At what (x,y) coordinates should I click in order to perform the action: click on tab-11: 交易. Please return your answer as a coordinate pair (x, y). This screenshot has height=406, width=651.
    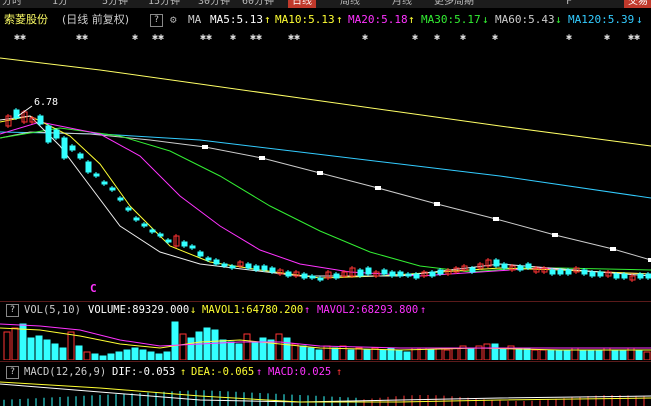
    Looking at the image, I should click on (637, 4).